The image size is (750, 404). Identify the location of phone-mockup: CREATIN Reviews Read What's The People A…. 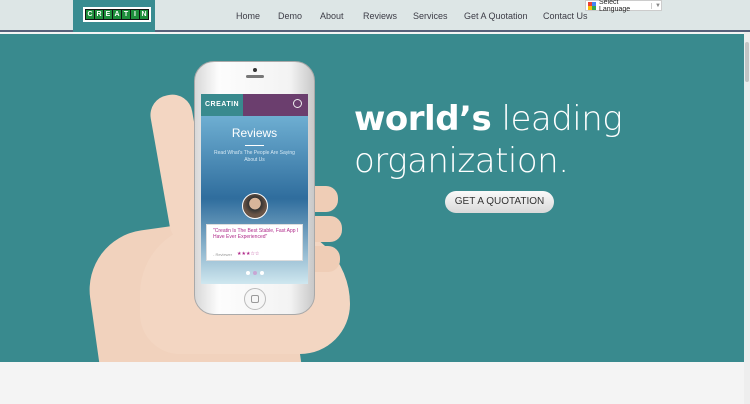
(254, 188).